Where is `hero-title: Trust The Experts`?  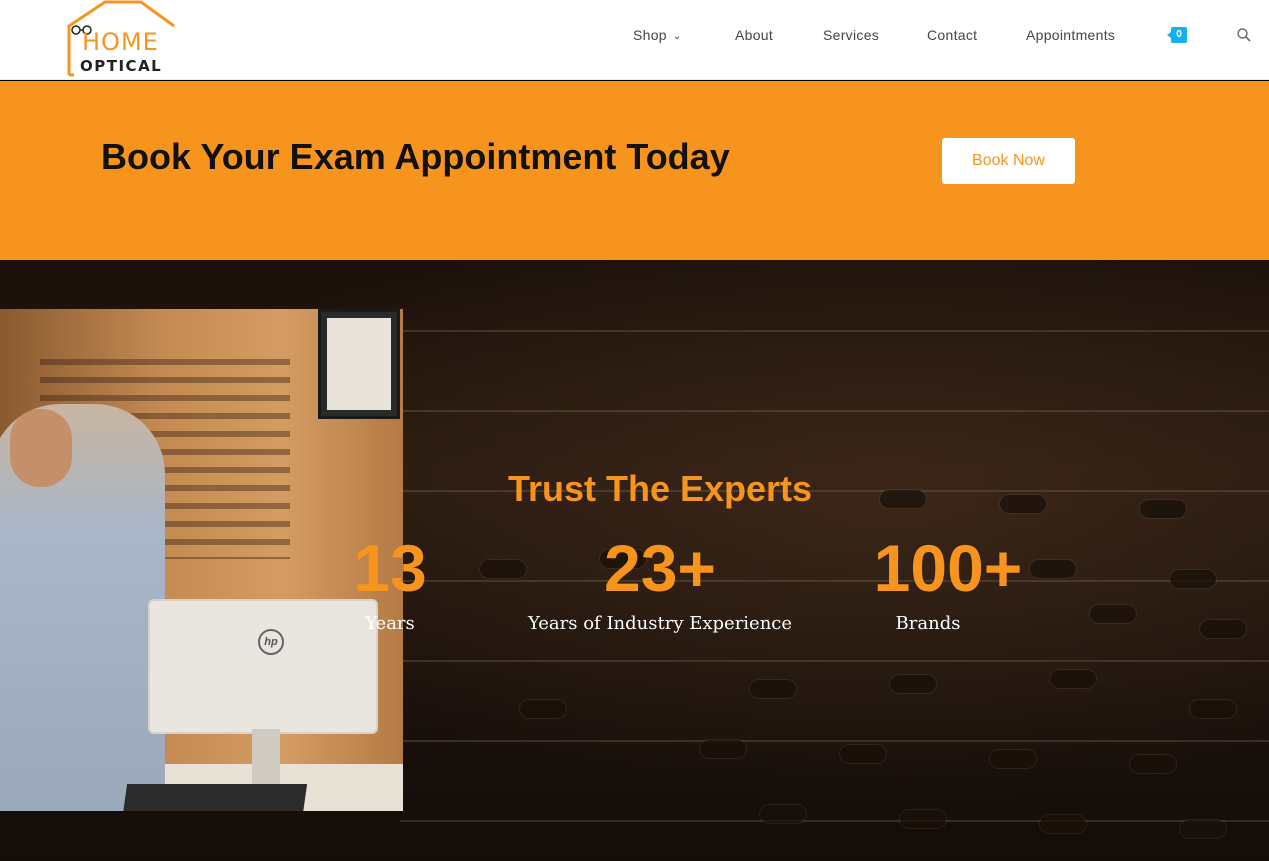 hero-title: Trust The Experts is located at coordinates (660, 488).